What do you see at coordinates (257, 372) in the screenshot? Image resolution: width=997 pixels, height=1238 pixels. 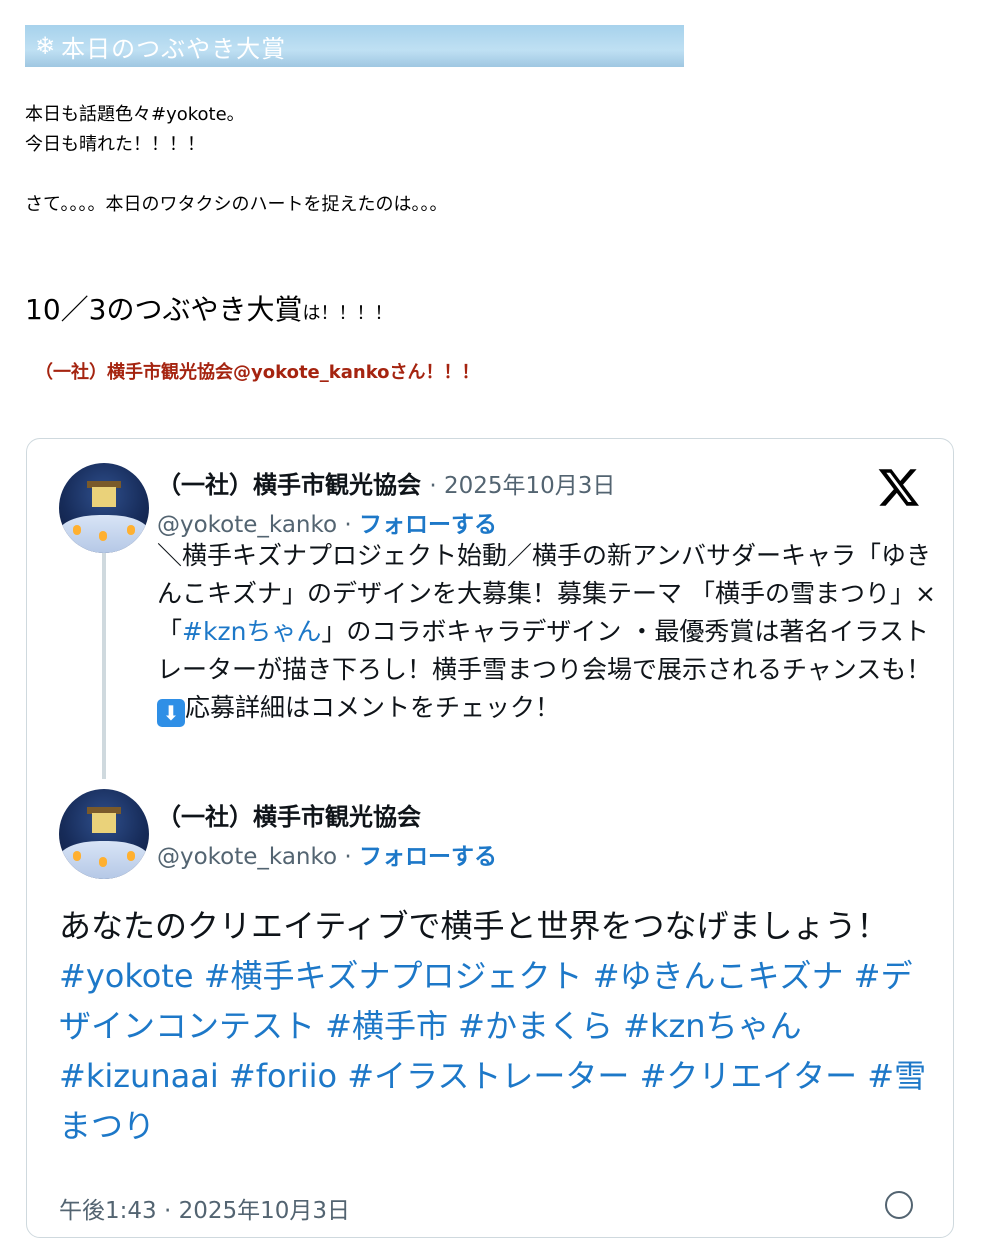 I see `winner-announcement: （一社）横手市観光協会@yokote_kankoさん！！！` at bounding box center [257, 372].